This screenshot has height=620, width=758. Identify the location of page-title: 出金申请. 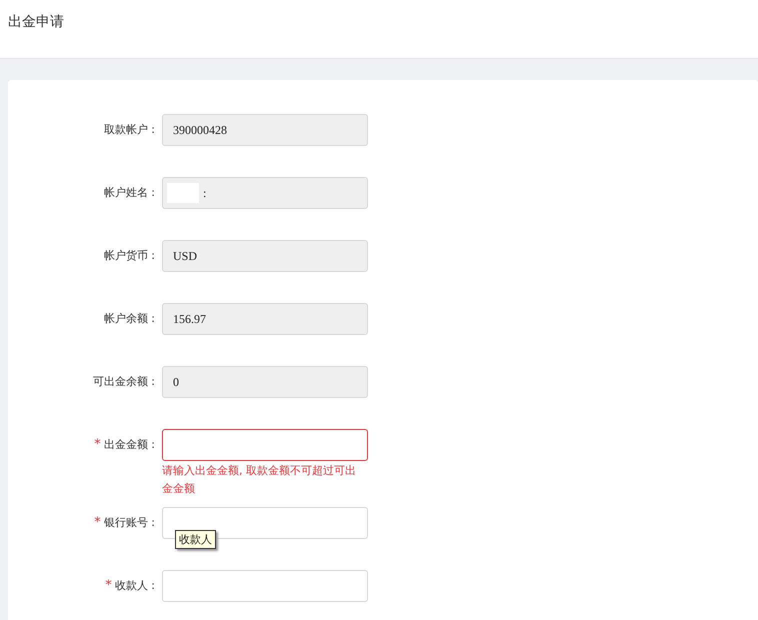
(36, 22).